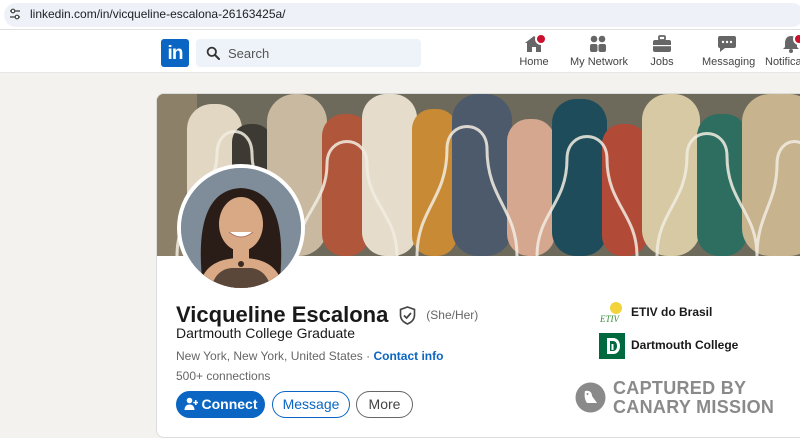 The image size is (800, 438). Describe the element at coordinates (15, 14) in the screenshot. I see `site-settings-icon` at that location.